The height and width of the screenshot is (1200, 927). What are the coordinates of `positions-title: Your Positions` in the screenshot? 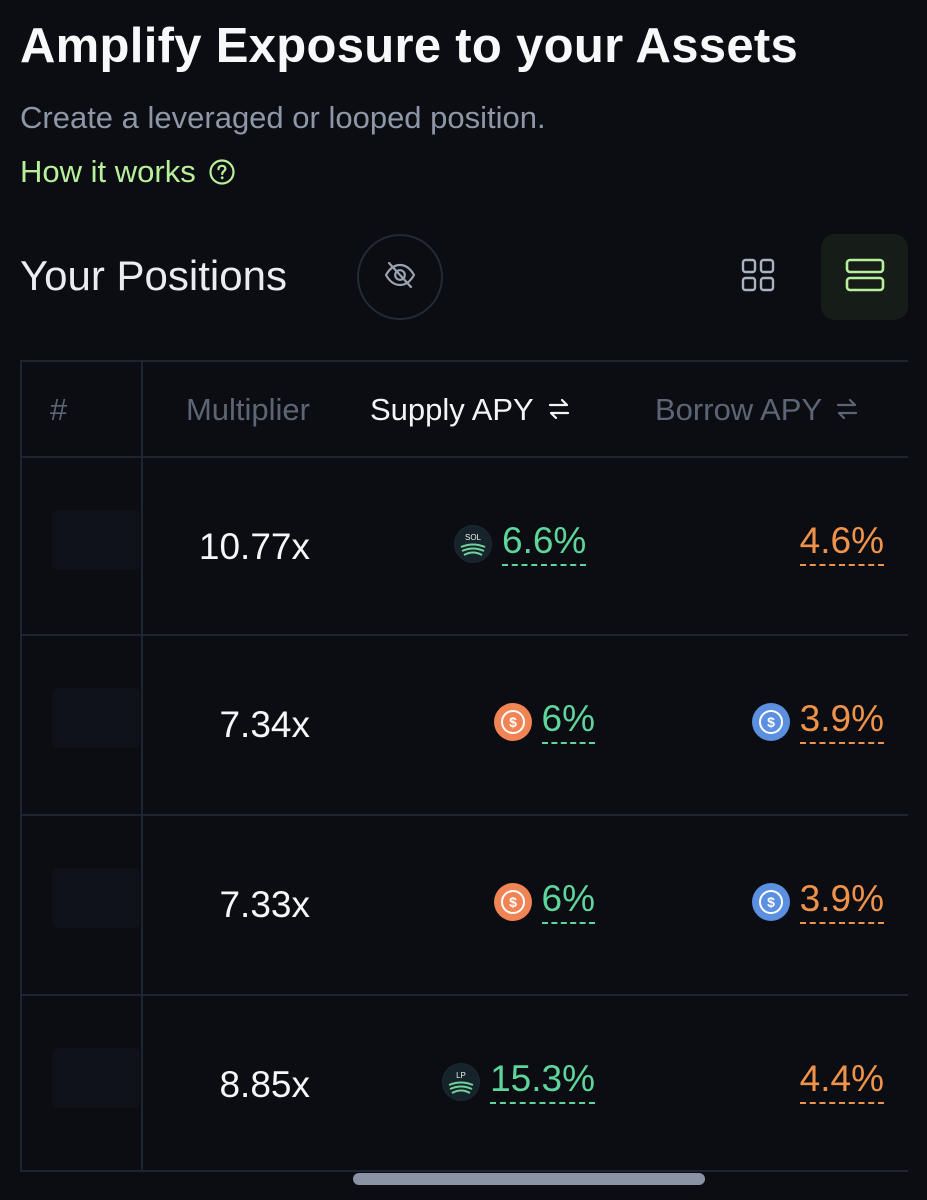 It's located at (153, 275).